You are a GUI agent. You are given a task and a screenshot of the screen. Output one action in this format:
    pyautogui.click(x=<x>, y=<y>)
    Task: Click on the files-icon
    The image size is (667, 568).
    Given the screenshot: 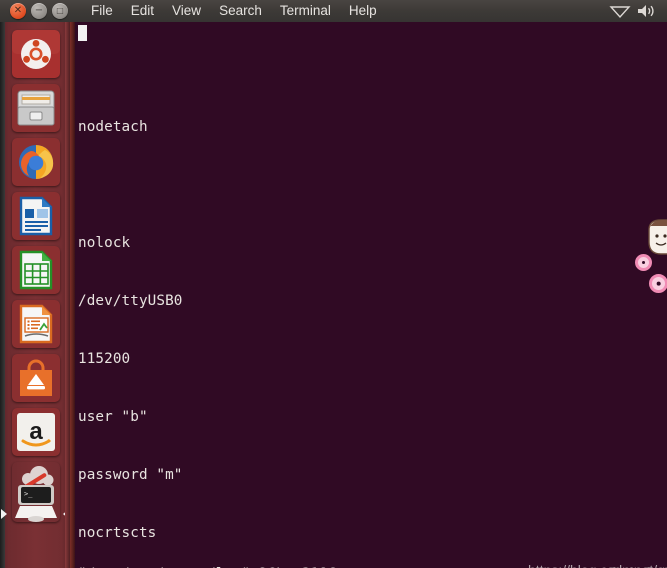 What is the action you would take?
    pyautogui.click(x=36, y=108)
    